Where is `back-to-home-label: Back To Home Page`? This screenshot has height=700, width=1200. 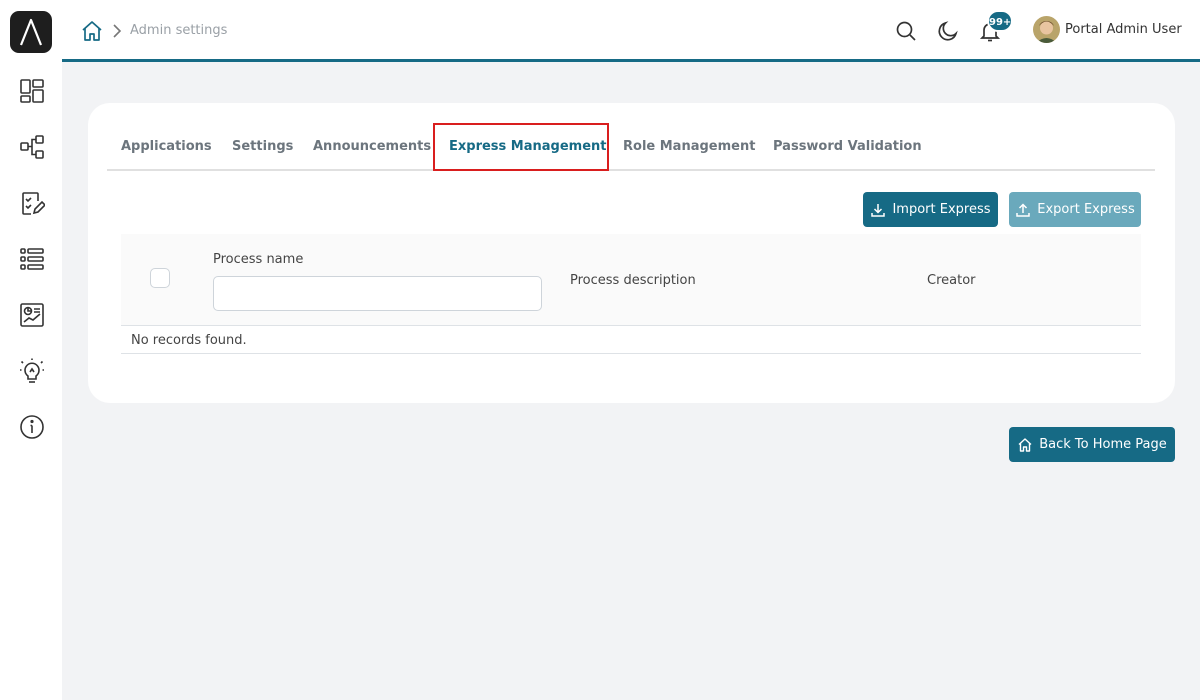 back-to-home-label: Back To Home Page is located at coordinates (1103, 444).